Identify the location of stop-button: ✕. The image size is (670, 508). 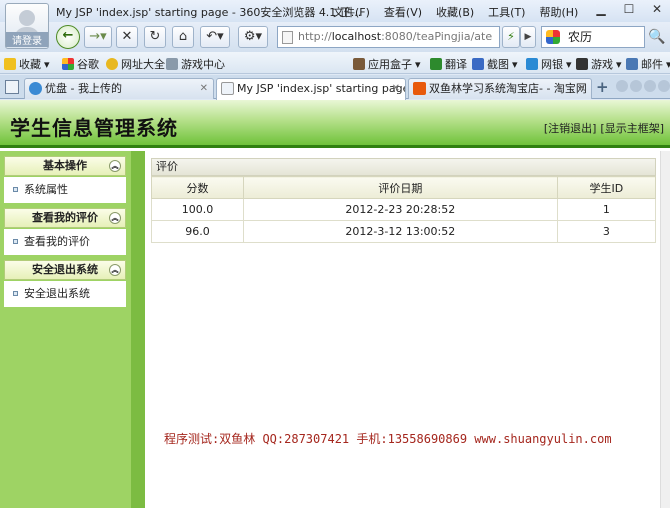
(127, 37).